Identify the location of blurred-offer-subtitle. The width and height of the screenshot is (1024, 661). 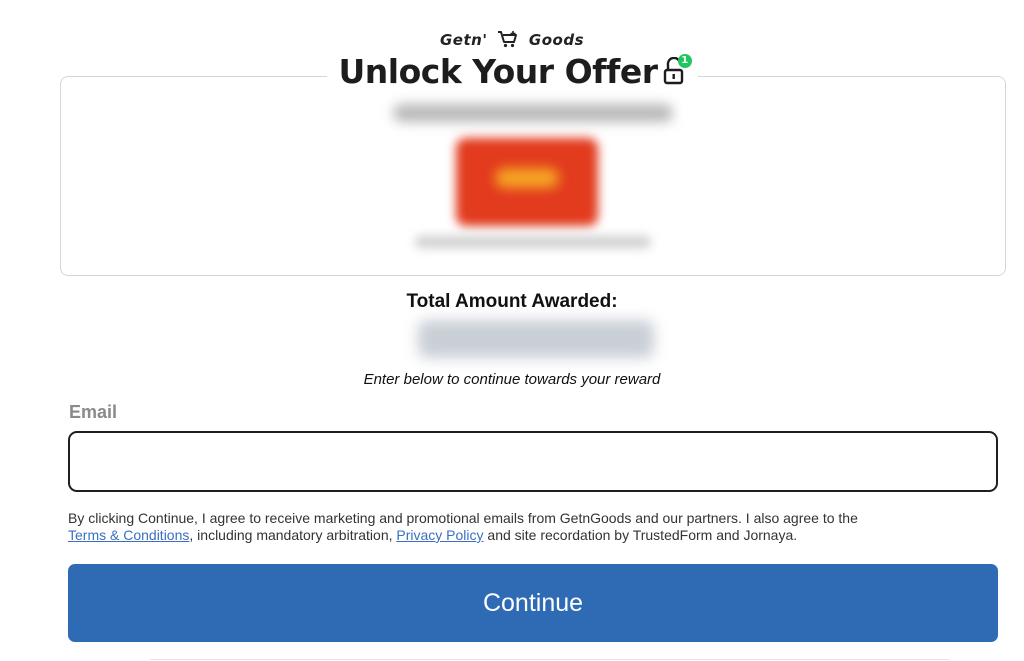
(533, 242).